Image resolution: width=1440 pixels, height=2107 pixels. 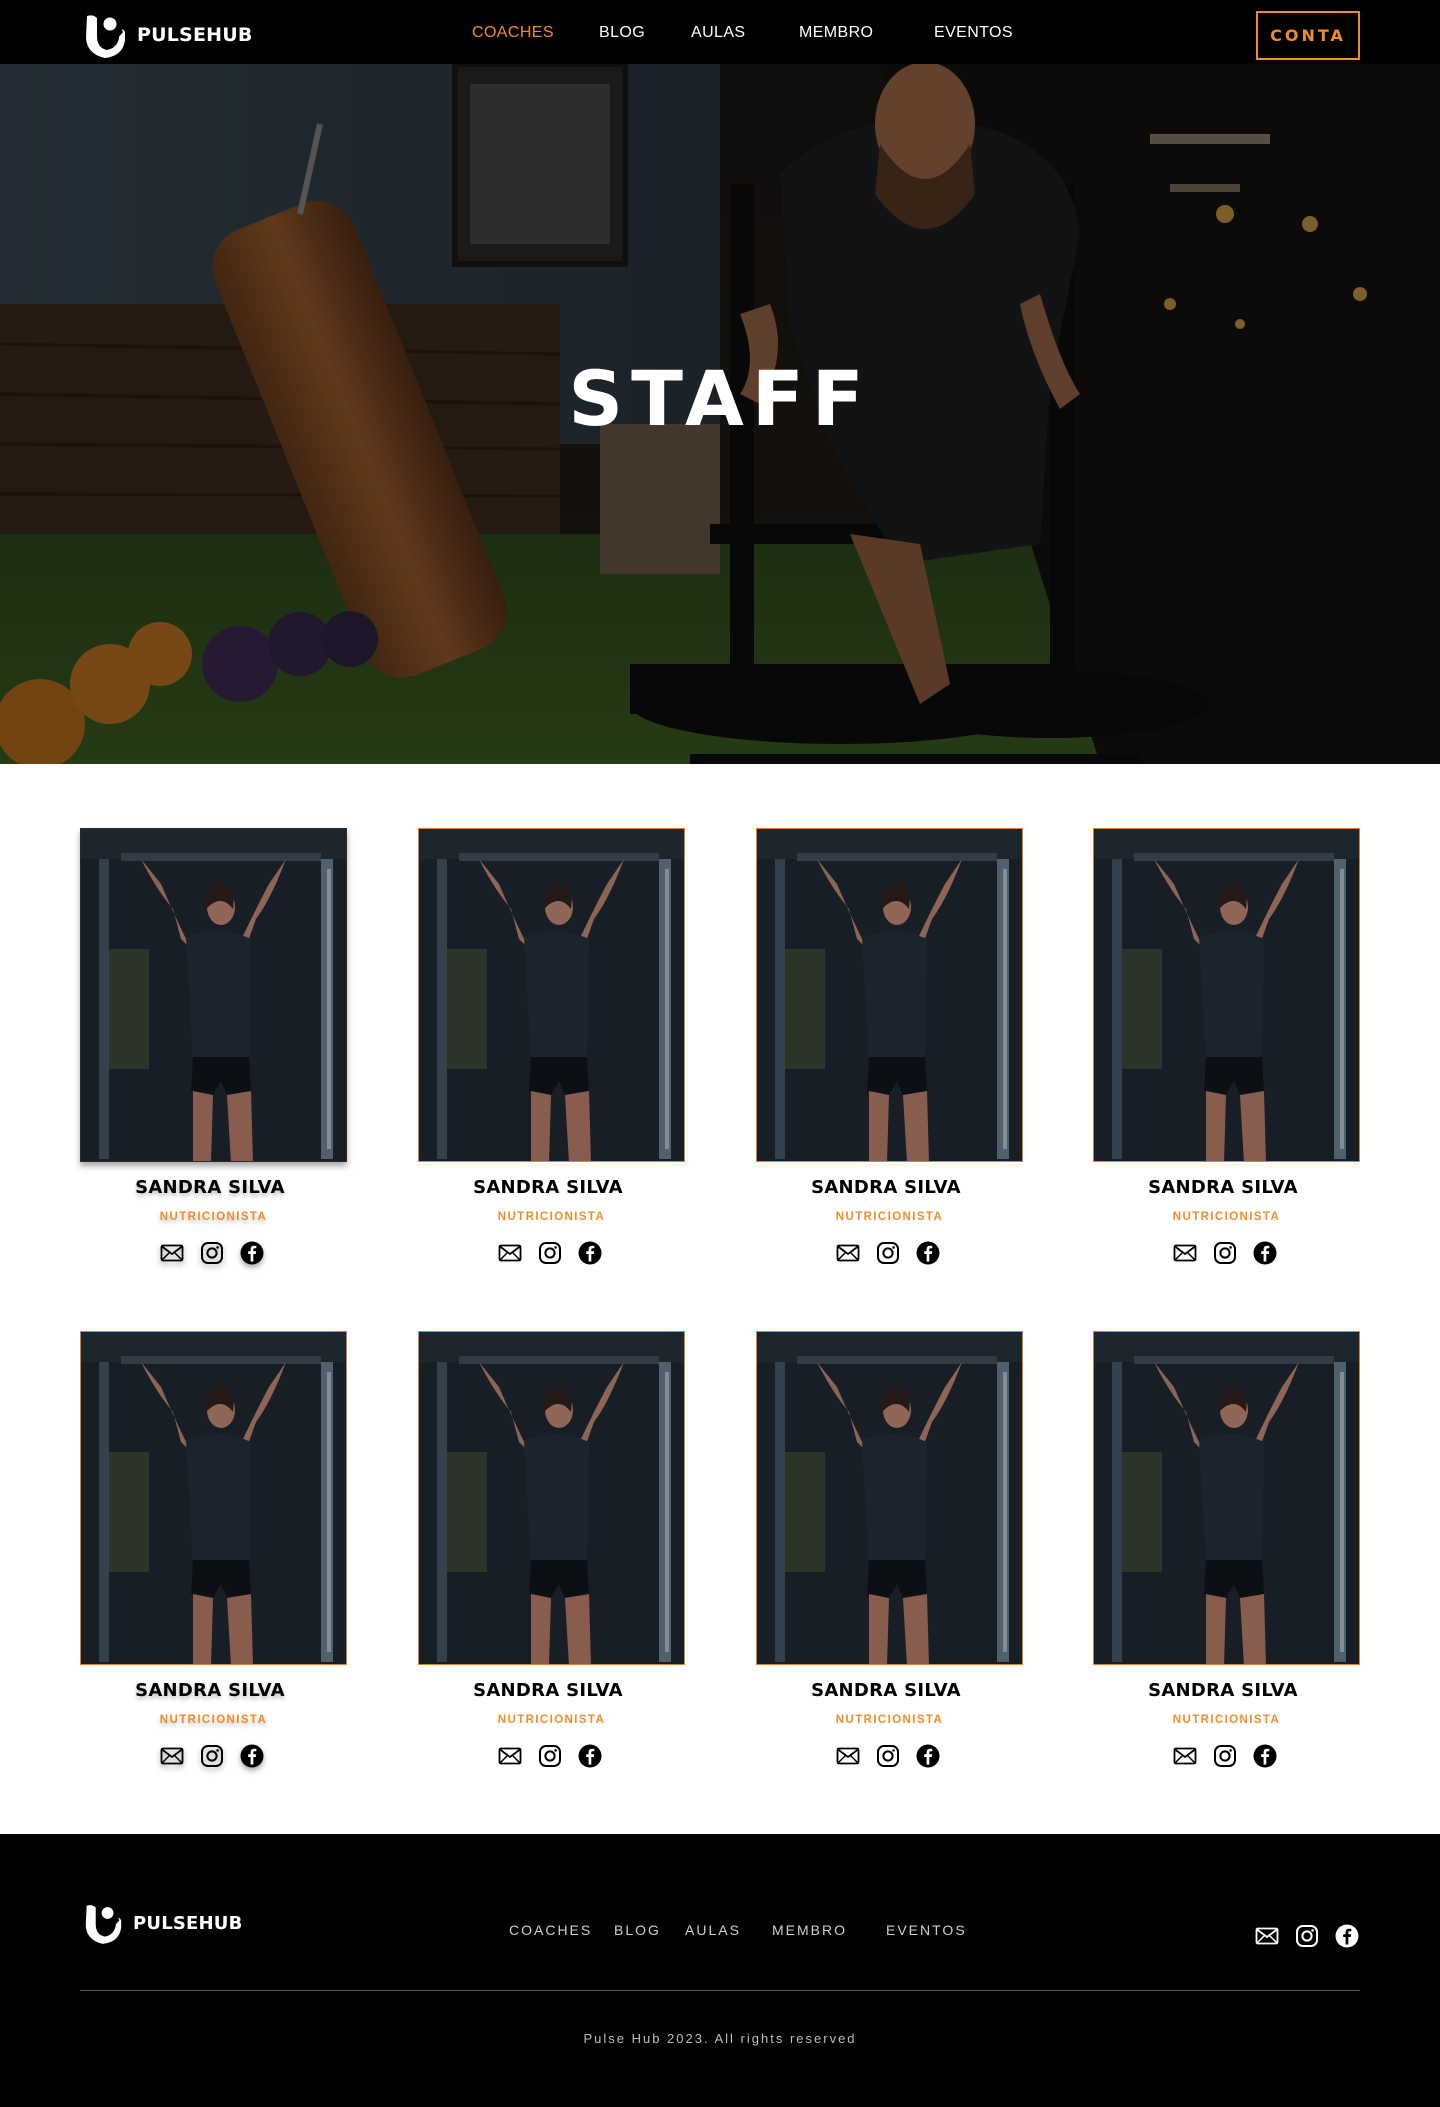 What do you see at coordinates (1308, 35) in the screenshot?
I see `account-button: CONTA` at bounding box center [1308, 35].